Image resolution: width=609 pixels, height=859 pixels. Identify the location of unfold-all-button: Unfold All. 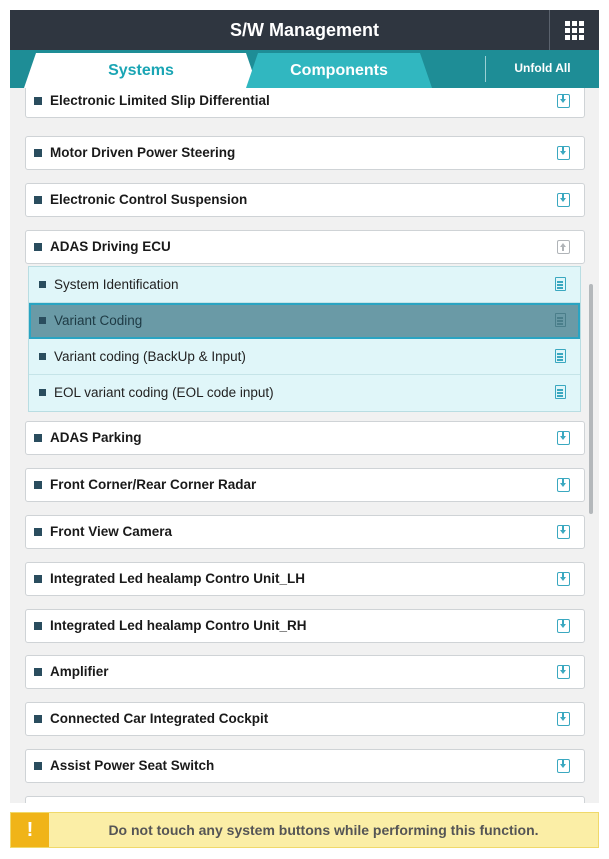
(542, 69).